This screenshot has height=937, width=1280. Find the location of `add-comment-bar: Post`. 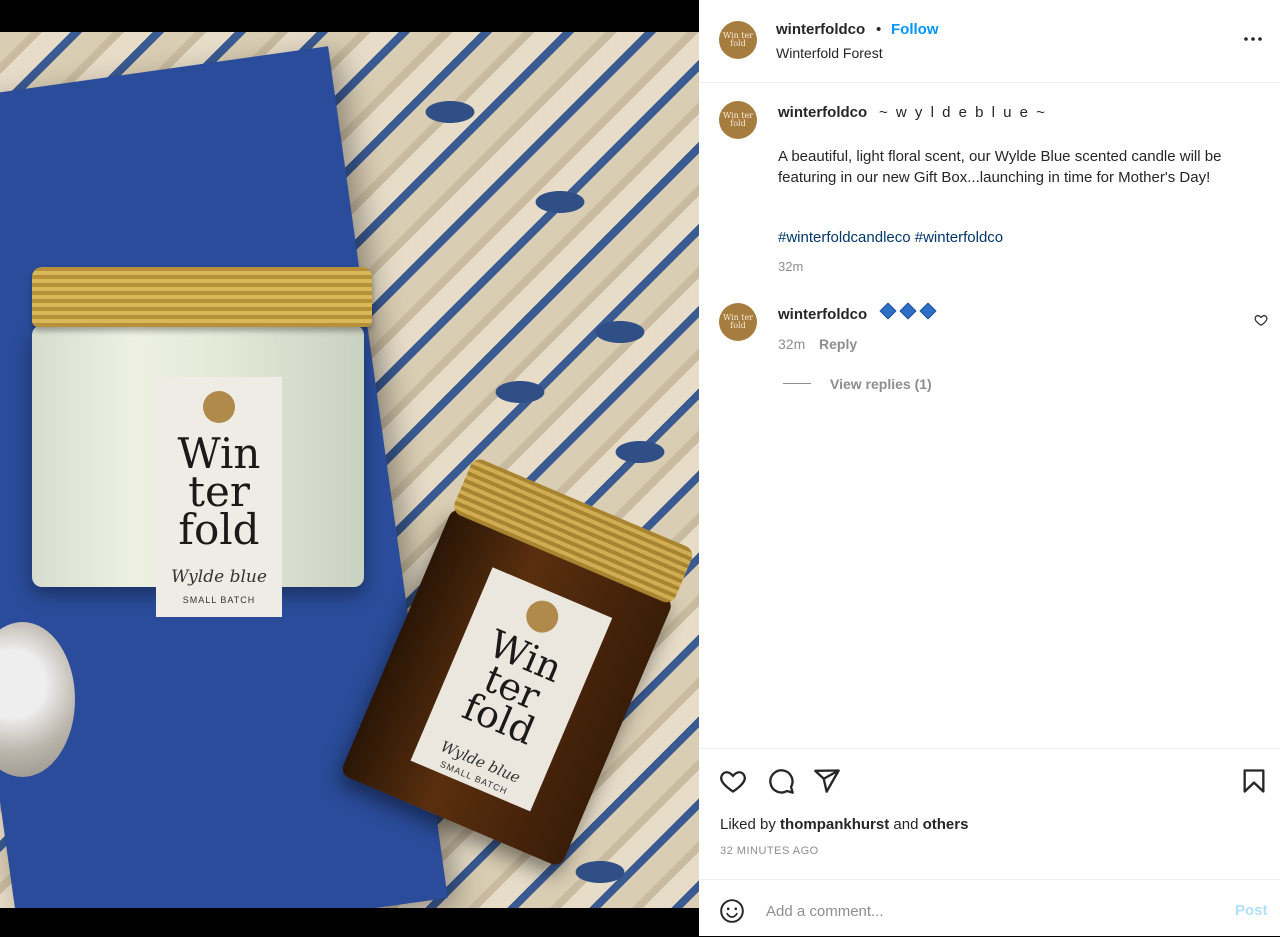

add-comment-bar: Post is located at coordinates (989, 908).